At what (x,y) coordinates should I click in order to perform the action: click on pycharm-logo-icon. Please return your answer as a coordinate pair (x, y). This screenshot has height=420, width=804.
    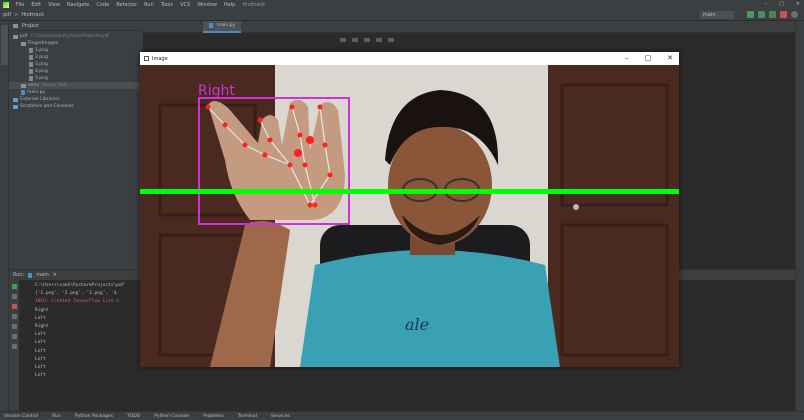
    Looking at the image, I should click on (6, 4).